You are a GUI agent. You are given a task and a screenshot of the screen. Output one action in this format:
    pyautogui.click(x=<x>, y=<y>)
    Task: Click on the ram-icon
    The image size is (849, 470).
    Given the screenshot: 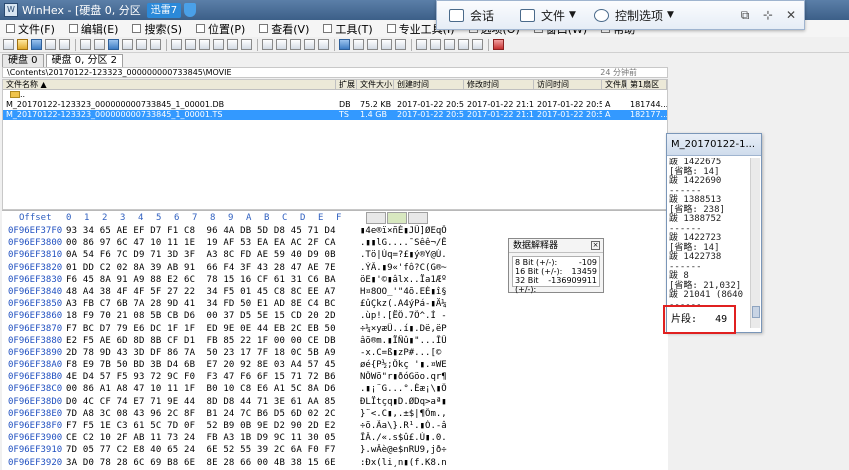 What is the action you would take?
    pyautogui.click(x=358, y=44)
    